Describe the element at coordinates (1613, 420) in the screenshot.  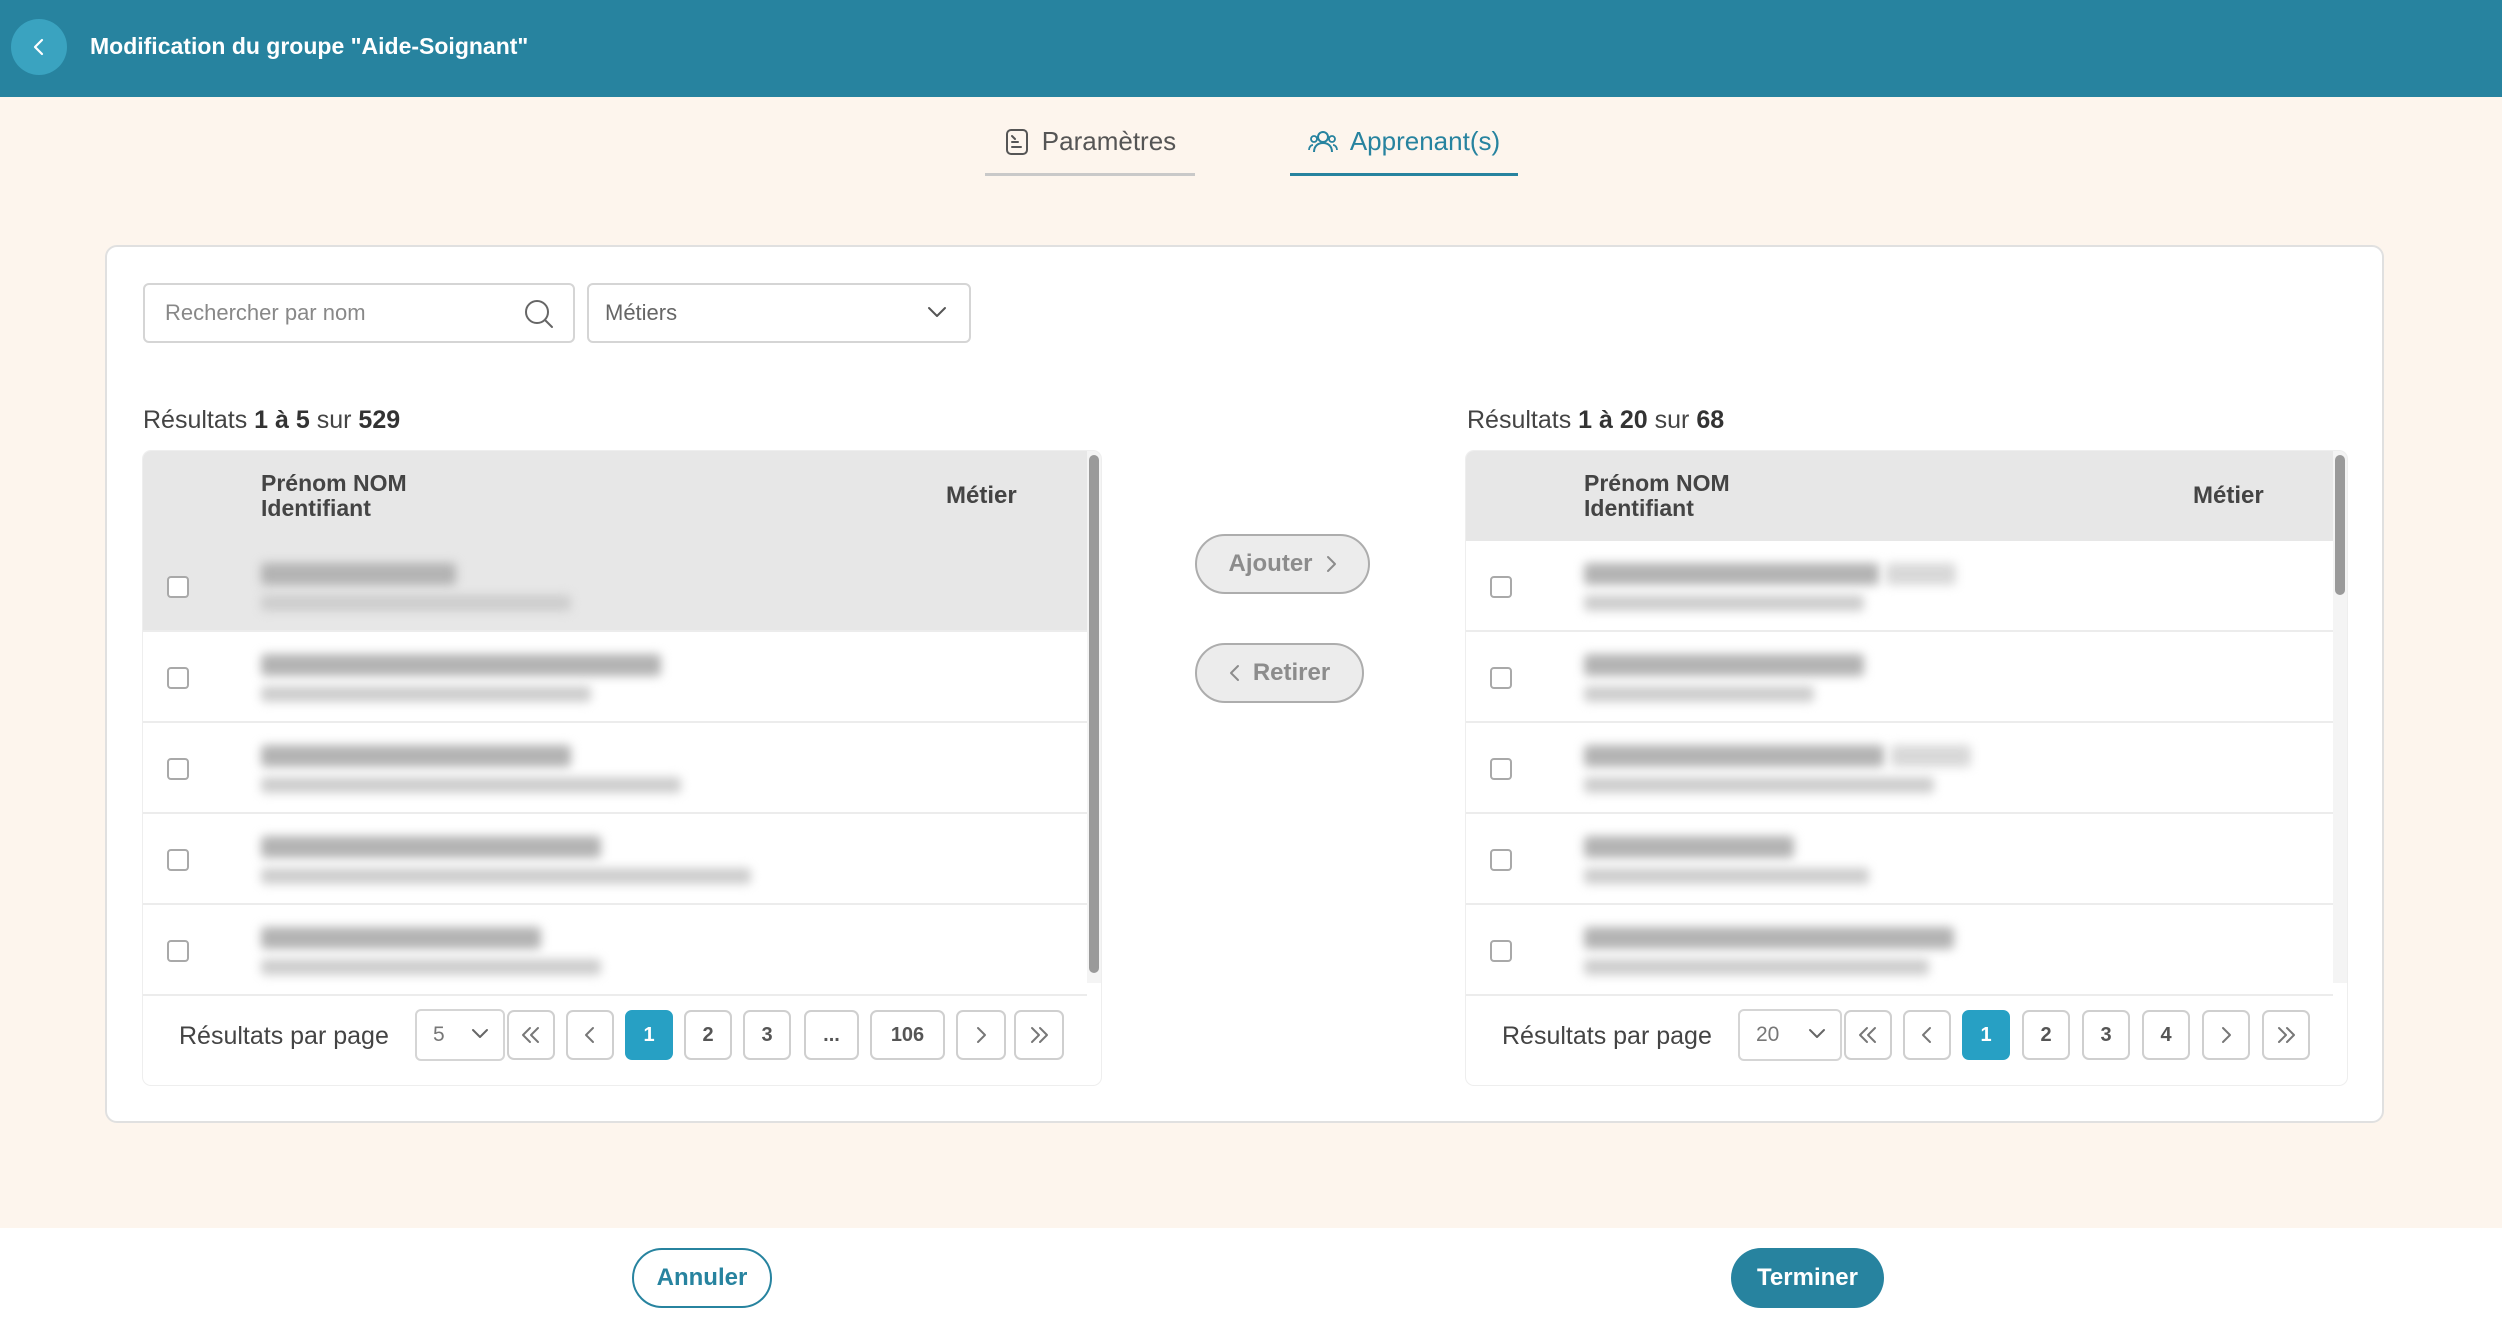
I see `right-results-range: 1 à 20` at that location.